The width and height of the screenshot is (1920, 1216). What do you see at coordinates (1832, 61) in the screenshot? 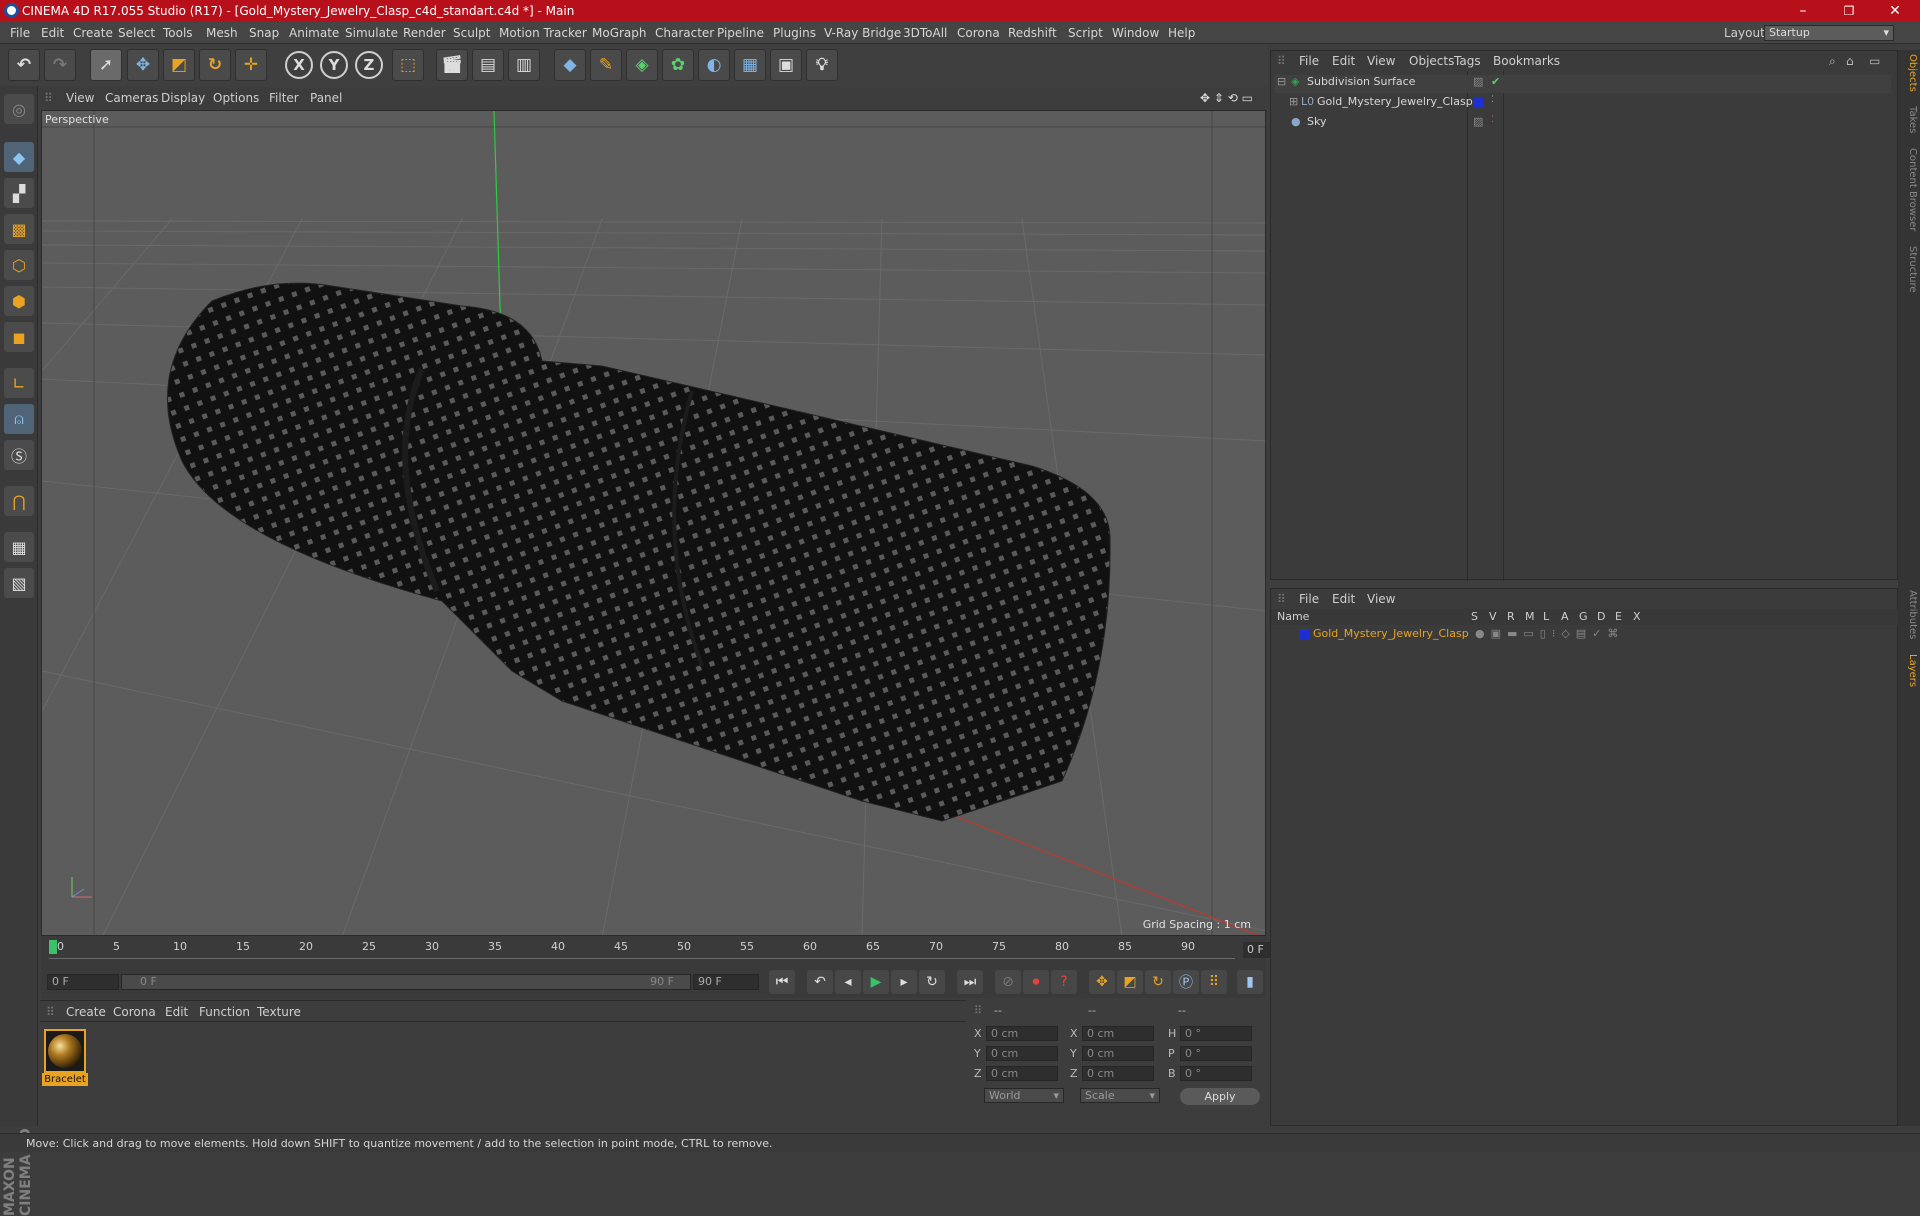
I see `search-icon: ⌕` at bounding box center [1832, 61].